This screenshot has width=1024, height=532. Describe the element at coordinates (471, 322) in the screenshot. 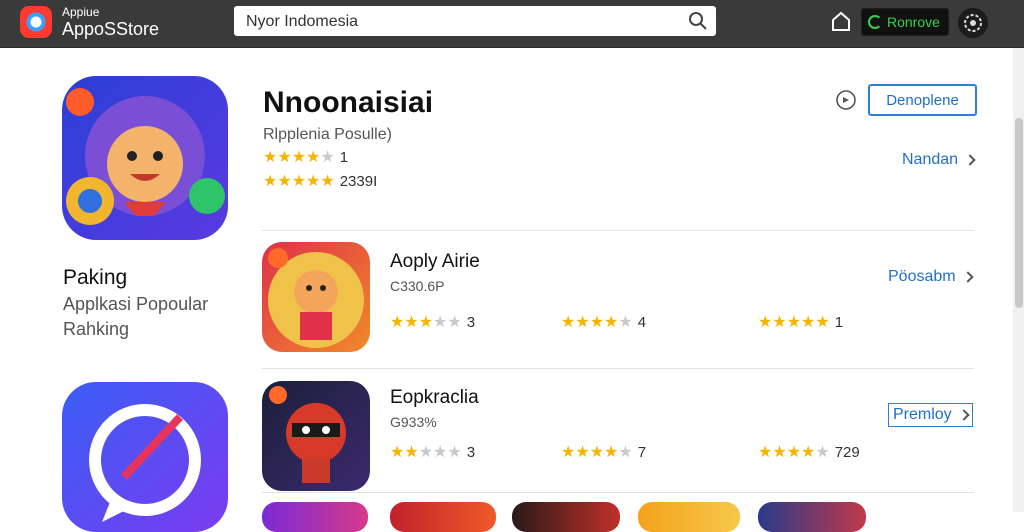

I see `rating-count: 3` at that location.